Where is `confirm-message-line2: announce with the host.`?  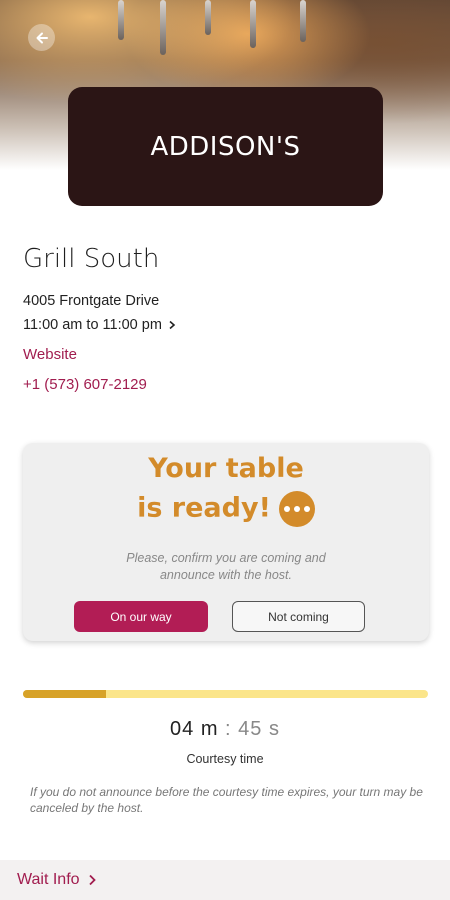
confirm-message-line2: announce with the host. is located at coordinates (226, 575).